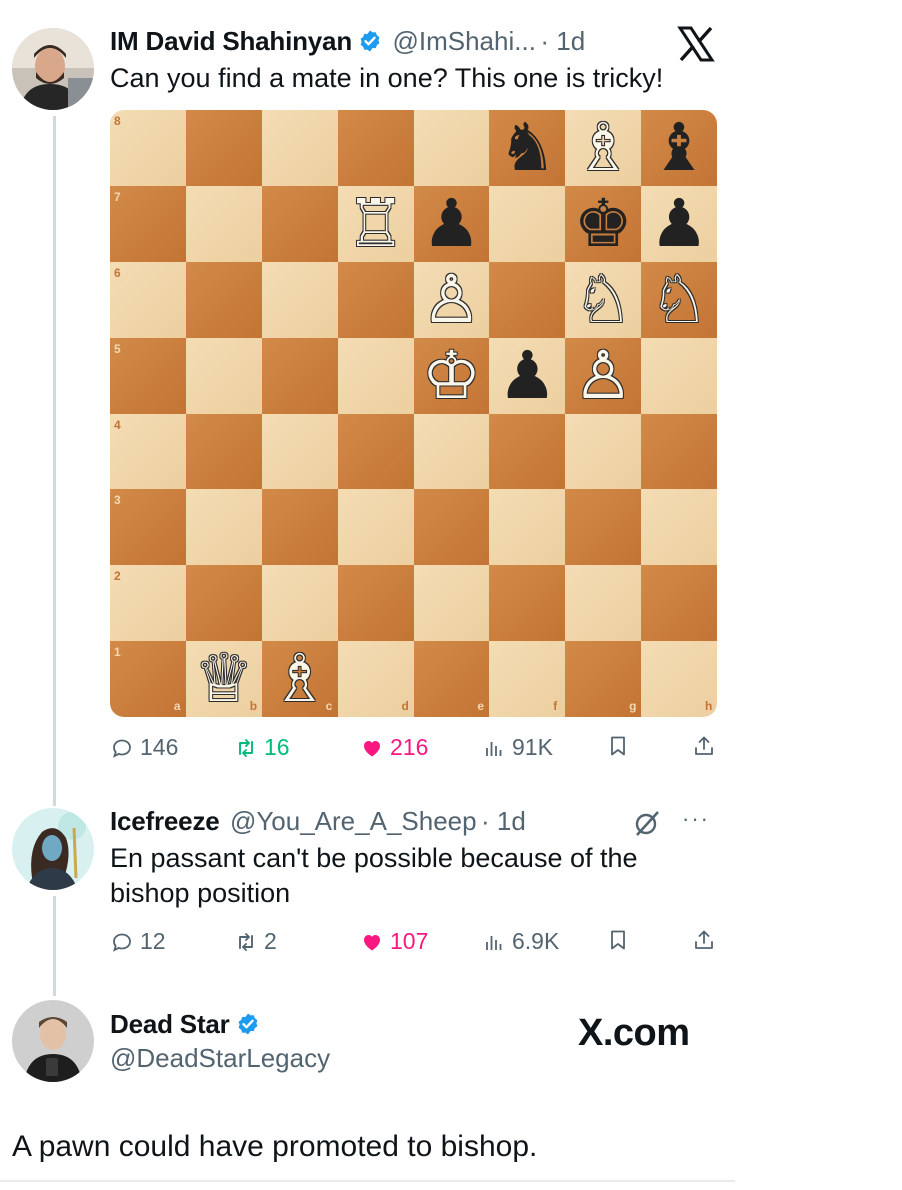  Describe the element at coordinates (200, 893) in the screenshot. I see `tweet-text-line: bishop position` at that location.